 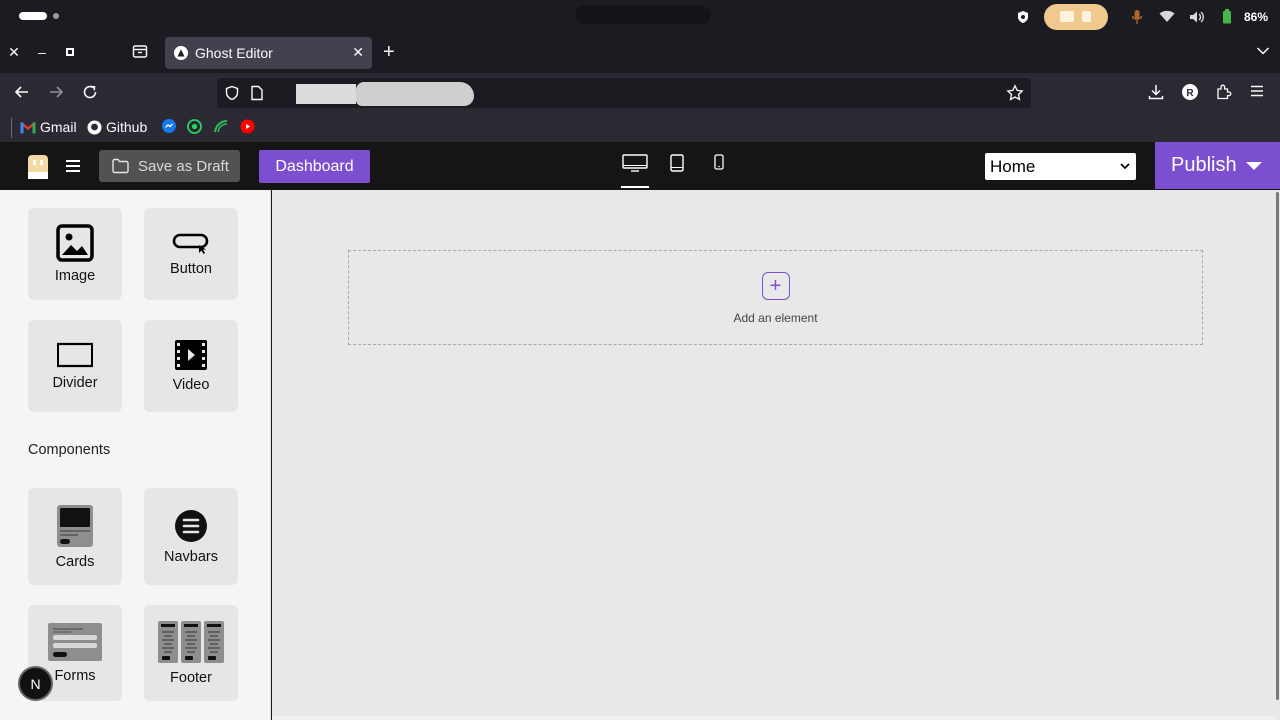 I want to click on green-swoosh-icon, so click(x=221, y=126).